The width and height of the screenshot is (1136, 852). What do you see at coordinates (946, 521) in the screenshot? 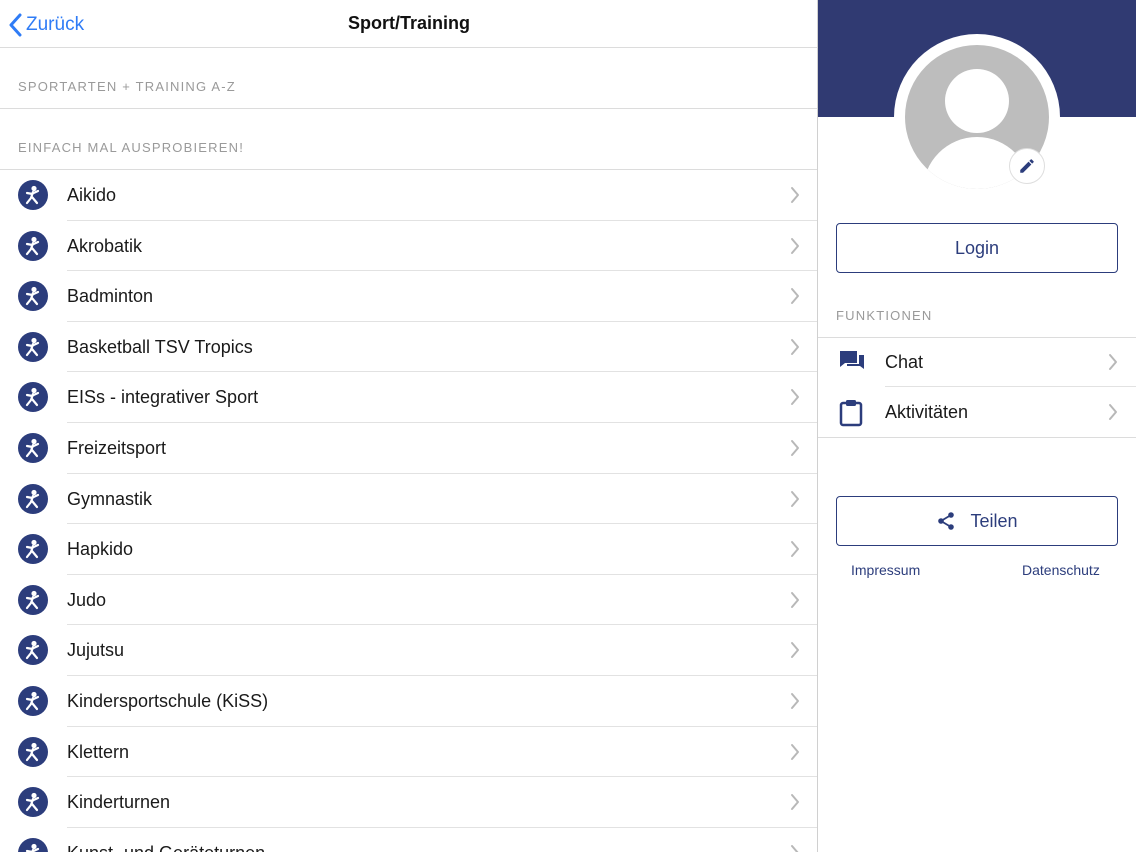
I see `share-icon` at bounding box center [946, 521].